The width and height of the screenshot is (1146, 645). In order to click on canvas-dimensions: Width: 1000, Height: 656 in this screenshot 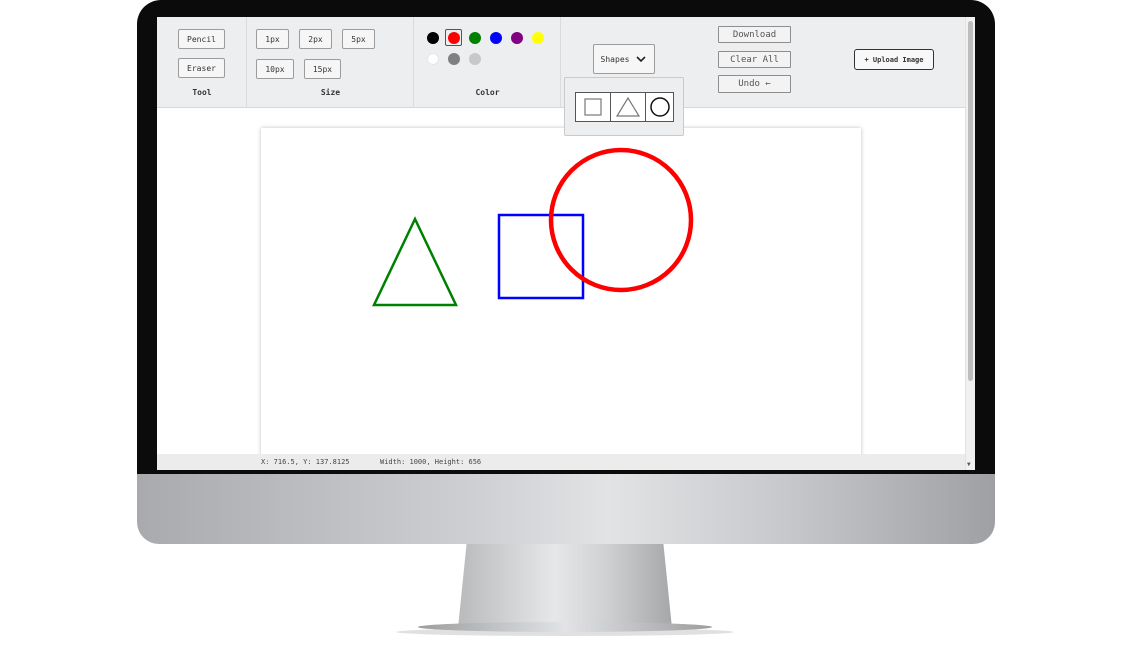, I will do `click(431, 462)`.